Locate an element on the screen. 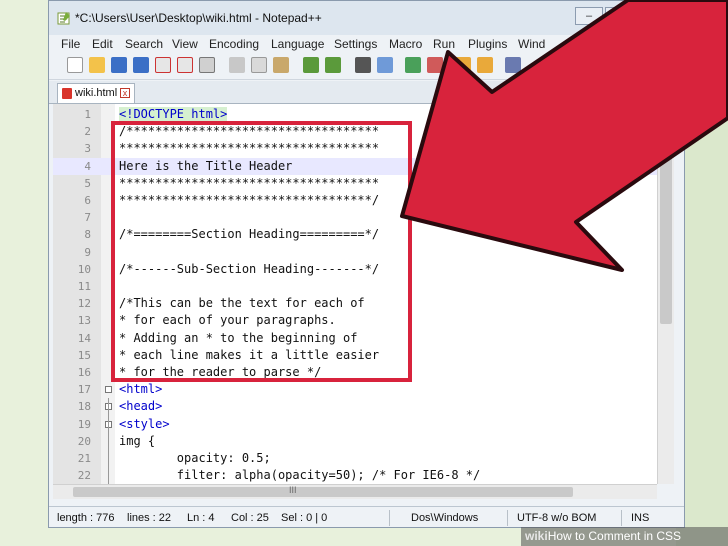  line-number: 21 is located at coordinates (84, 458).